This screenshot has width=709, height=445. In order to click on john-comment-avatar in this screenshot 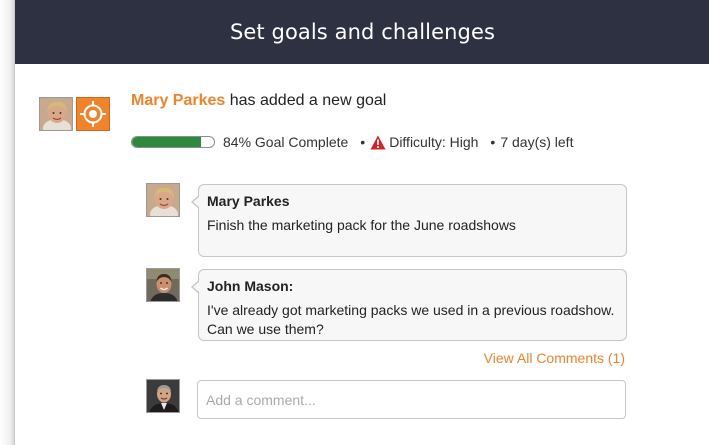, I will do `click(163, 285)`.